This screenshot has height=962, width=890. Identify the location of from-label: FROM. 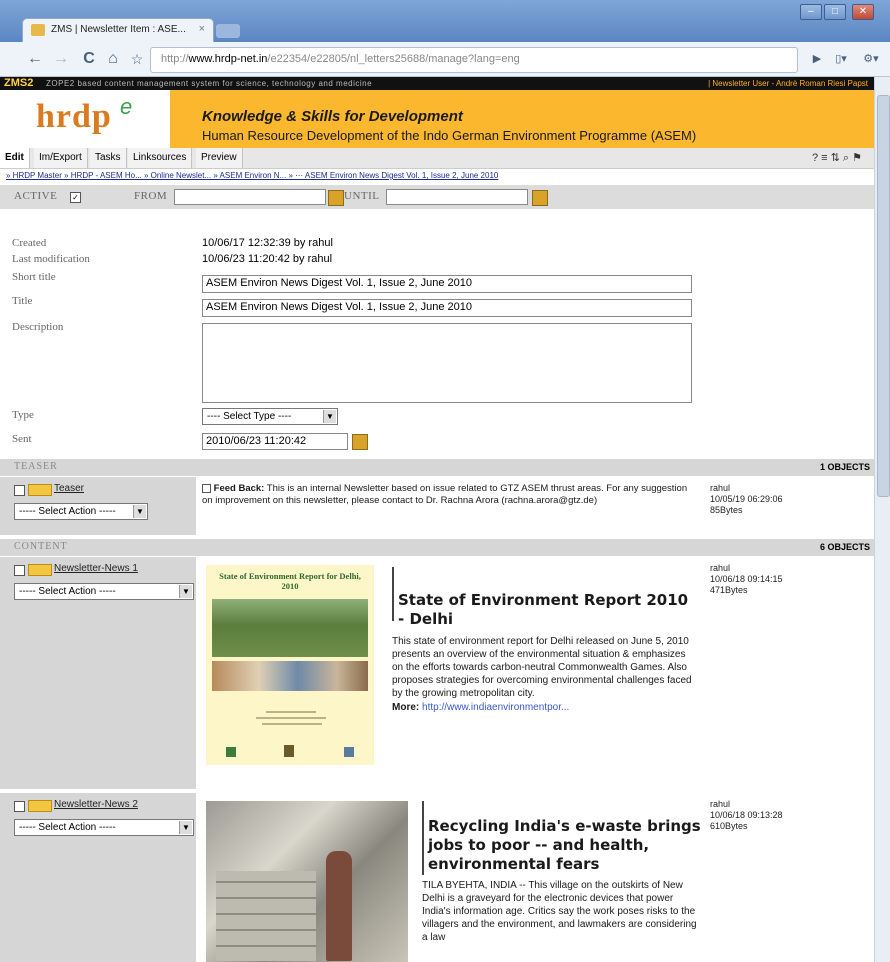
(151, 196).